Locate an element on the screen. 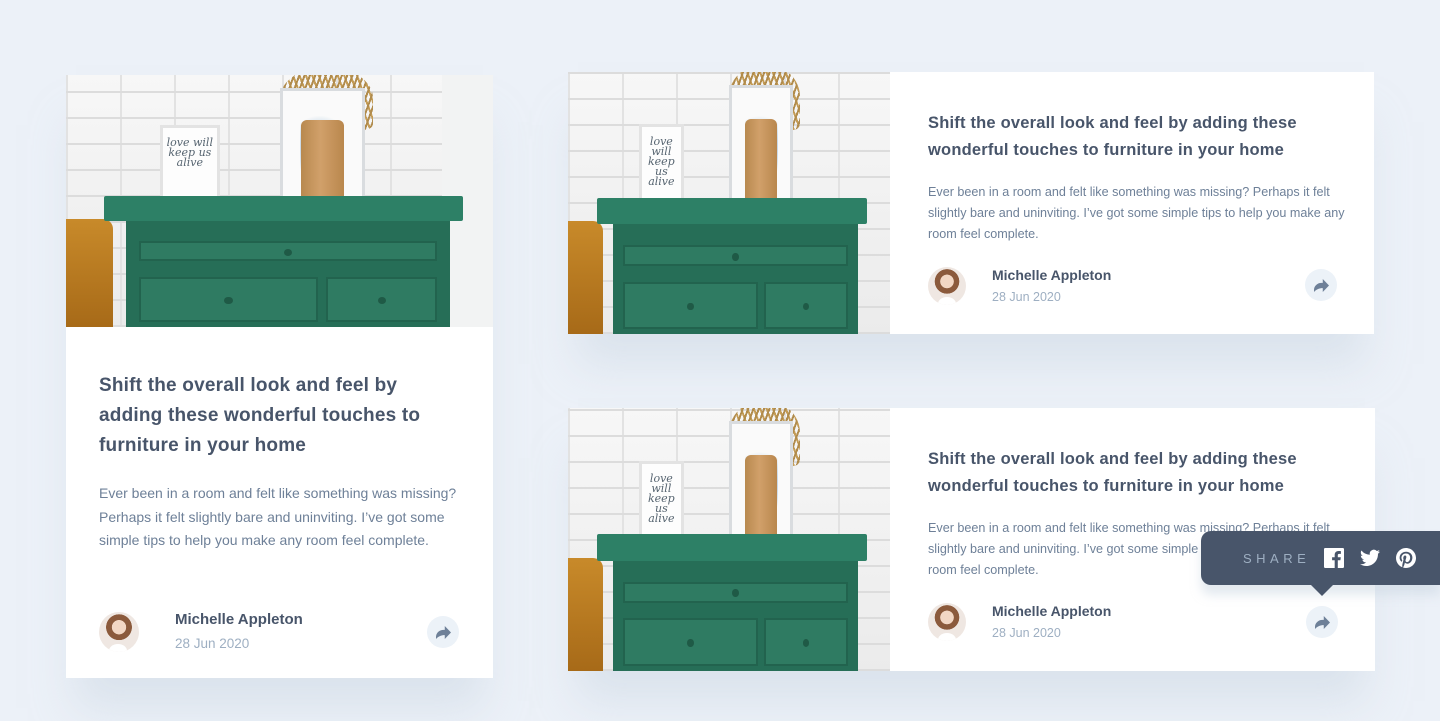 Image resolution: width=1440 pixels, height=721 pixels. share-label: SHARE is located at coordinates (1277, 558).